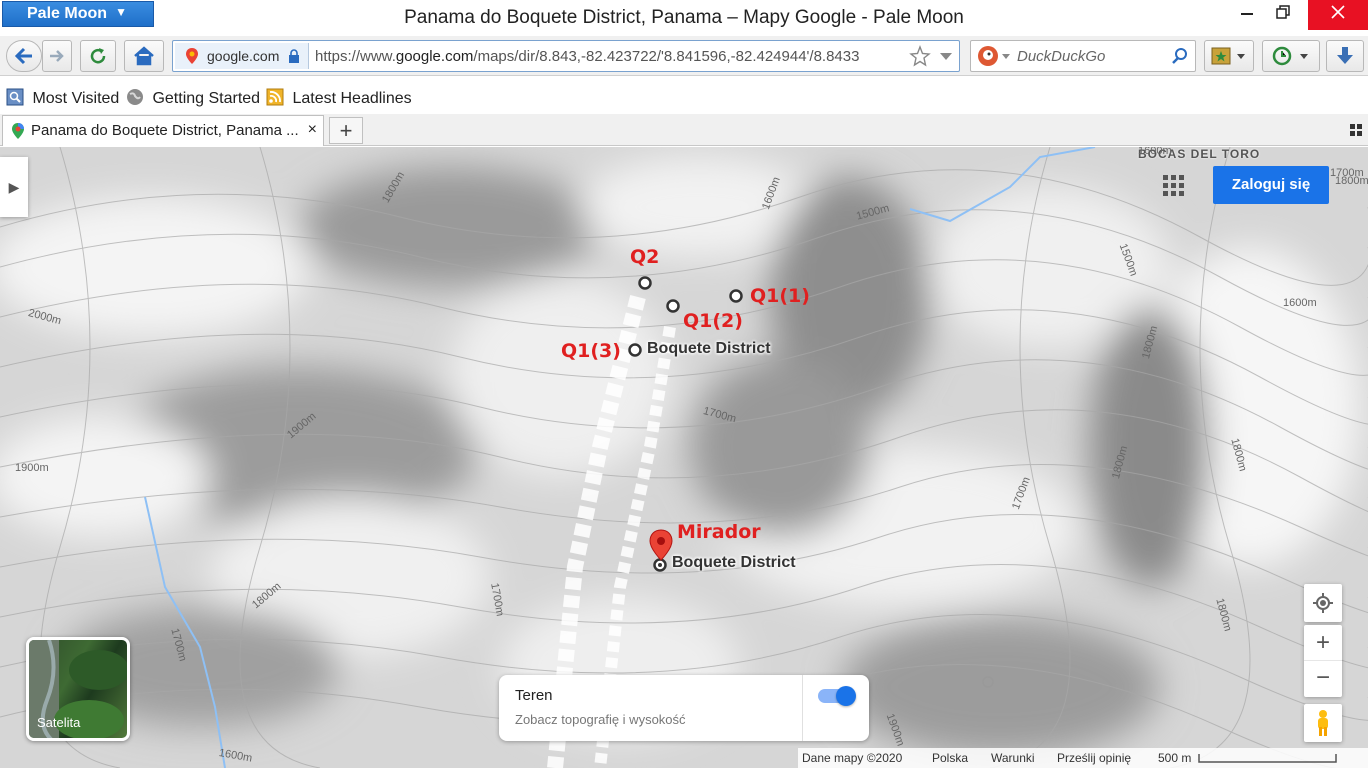 This screenshot has height=768, width=1368. What do you see at coordinates (852, 758) in the screenshot?
I see `map-data-attribution: Dane mapy ©2020` at bounding box center [852, 758].